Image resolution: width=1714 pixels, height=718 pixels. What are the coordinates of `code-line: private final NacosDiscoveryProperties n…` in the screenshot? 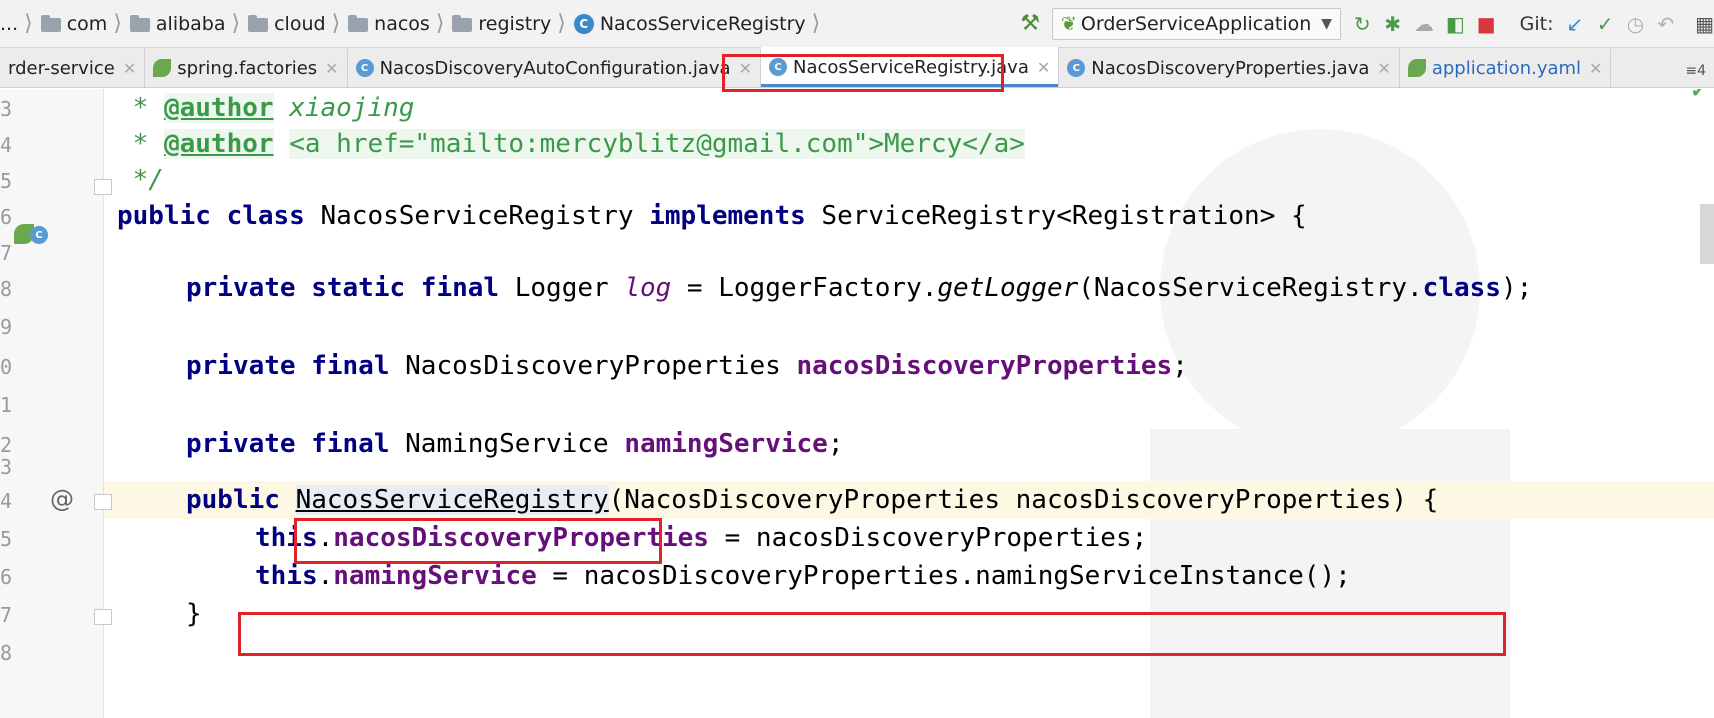 It's located at (687, 366).